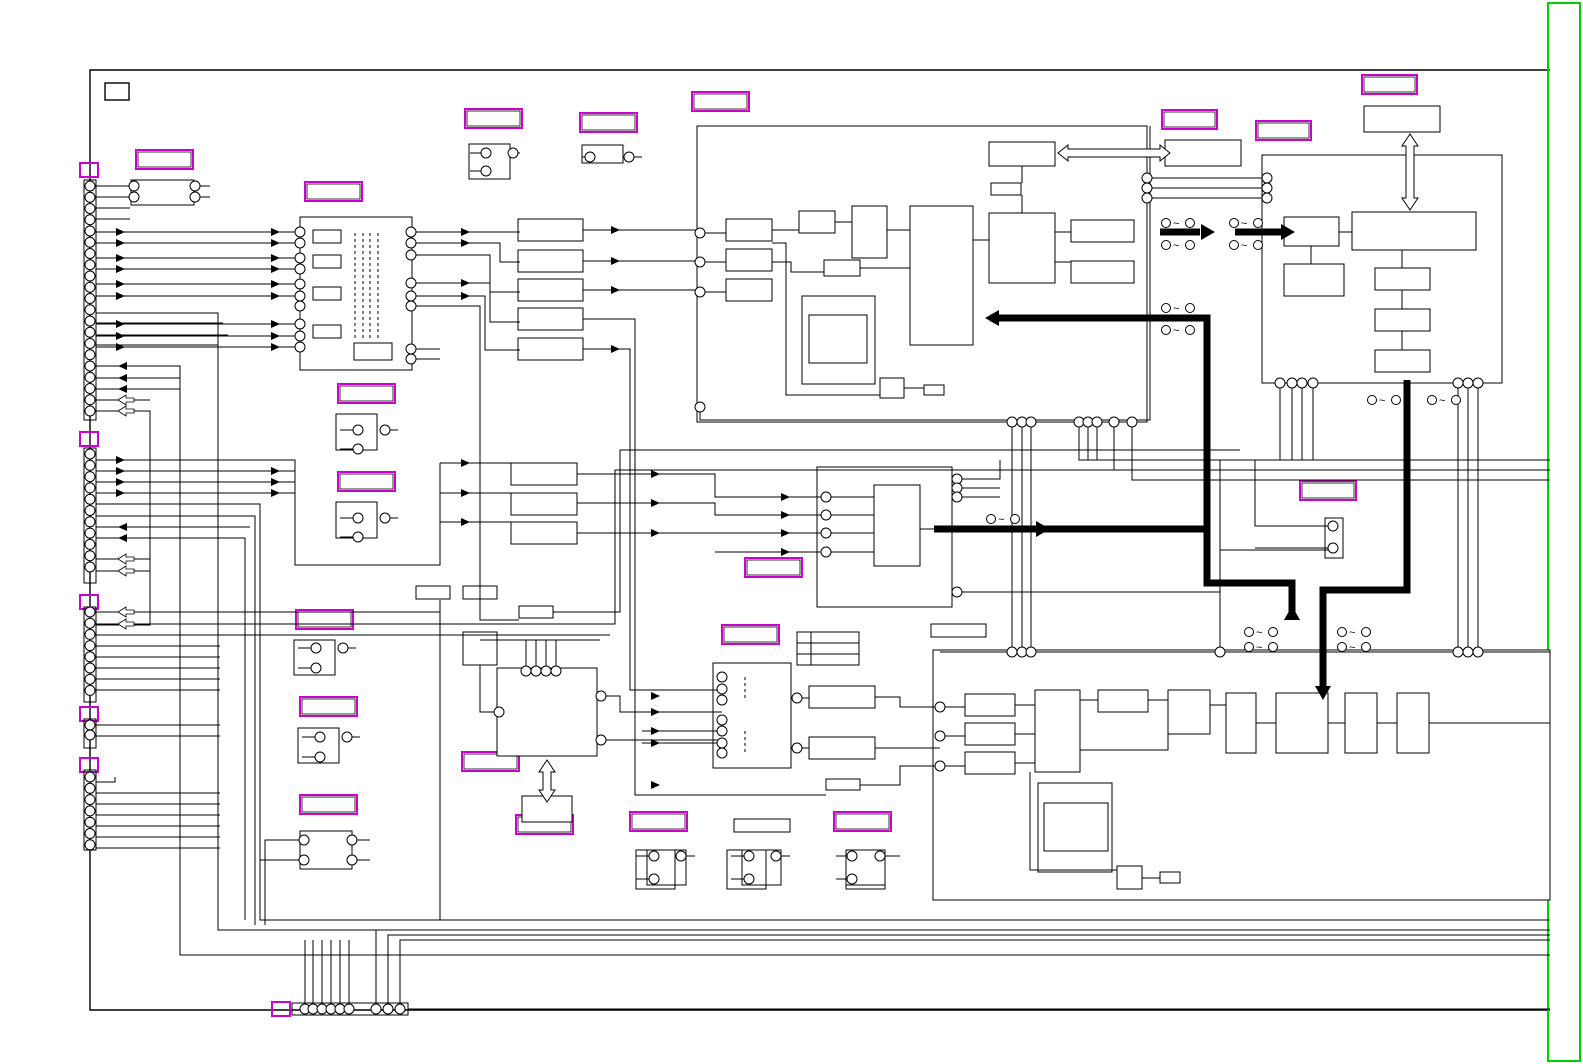 The width and height of the screenshot is (1583, 1064). Describe the element at coordinates (1564, 532) in the screenshot. I see `page-edge-marker` at that location.